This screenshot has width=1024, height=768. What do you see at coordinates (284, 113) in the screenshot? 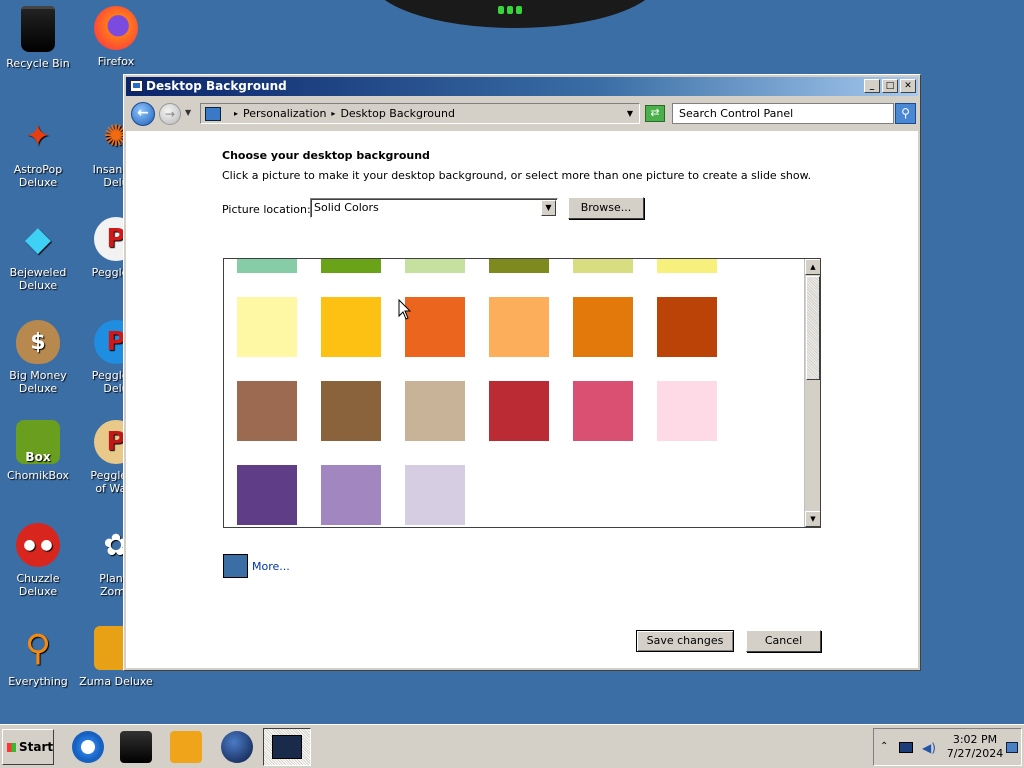
I see `breadcrumb-personalization: Personalization` at bounding box center [284, 113].